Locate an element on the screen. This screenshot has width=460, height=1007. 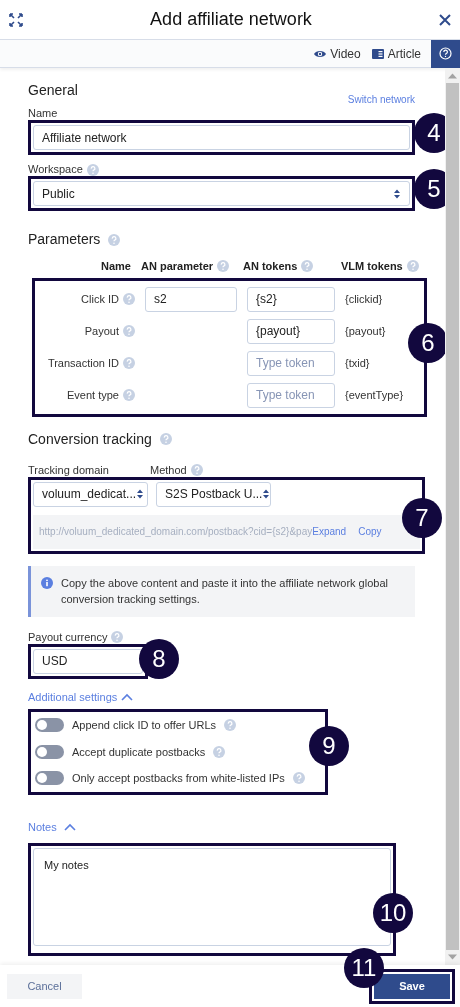
toggle-label: Accept duplicate postbacks is located at coordinates (139, 752).